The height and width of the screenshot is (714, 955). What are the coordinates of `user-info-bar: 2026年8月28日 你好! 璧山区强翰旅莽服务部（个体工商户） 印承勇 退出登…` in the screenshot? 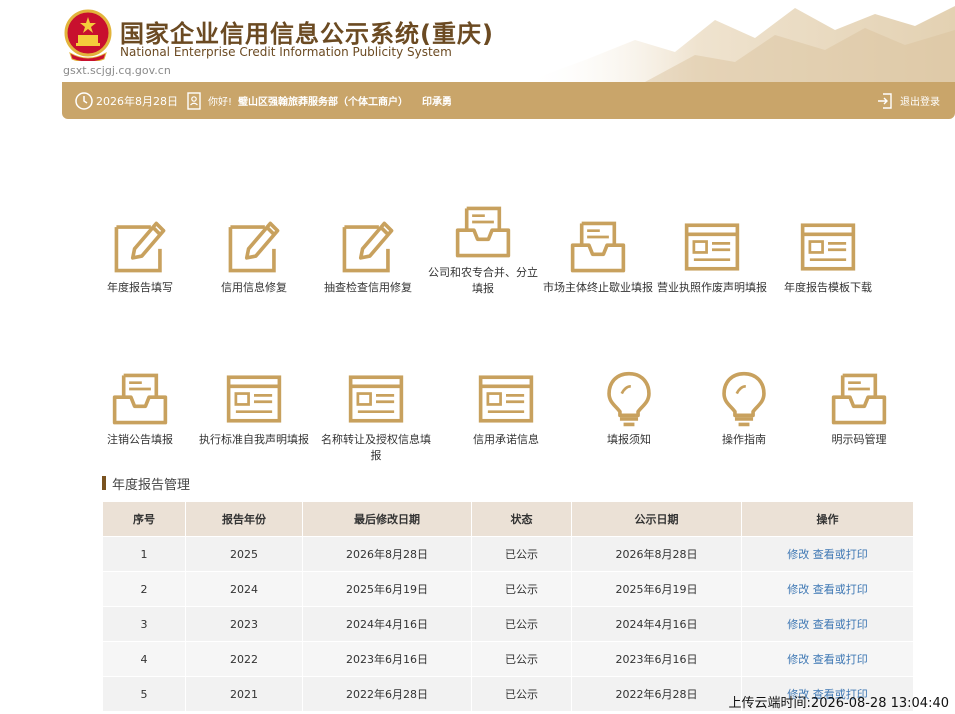 It's located at (508, 100).